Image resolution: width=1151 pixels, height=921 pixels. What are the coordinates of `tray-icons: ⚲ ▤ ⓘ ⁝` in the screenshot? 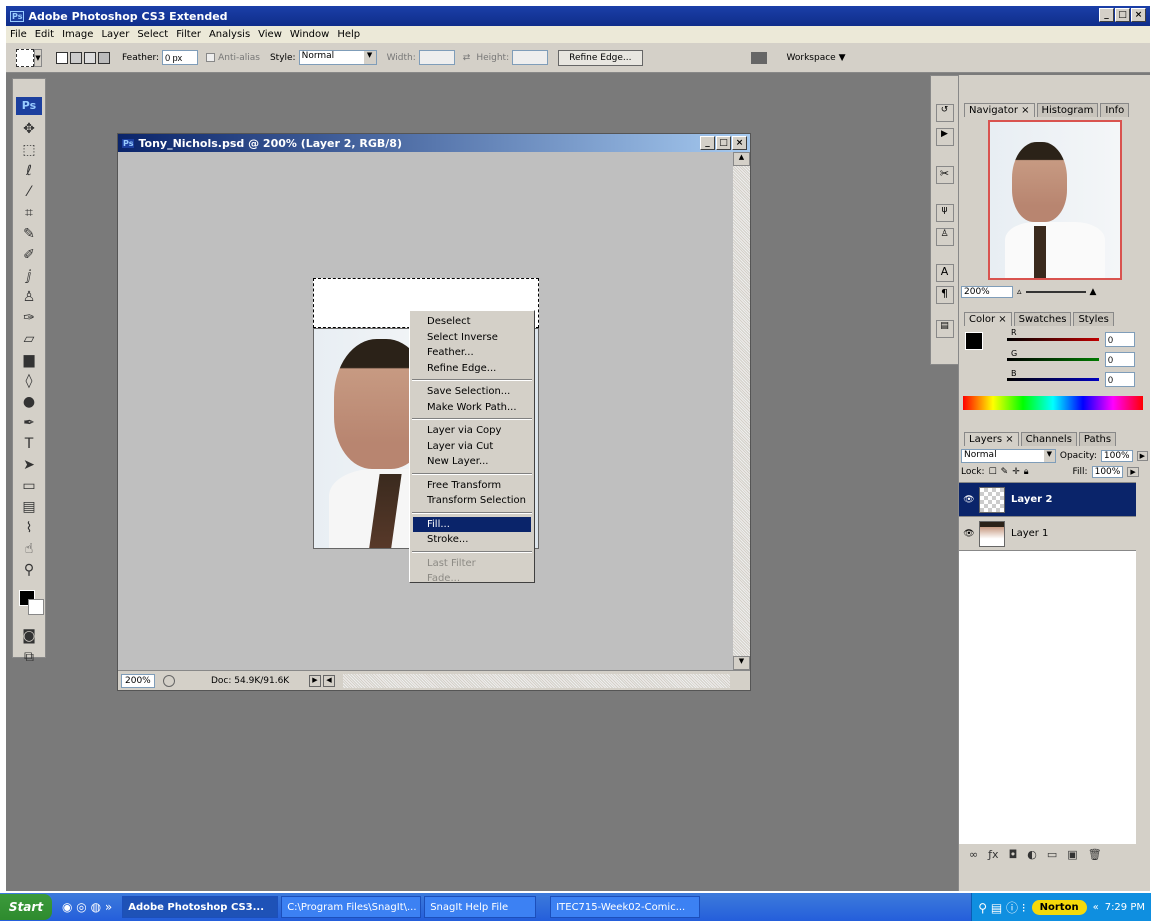 It's located at (1001, 907).